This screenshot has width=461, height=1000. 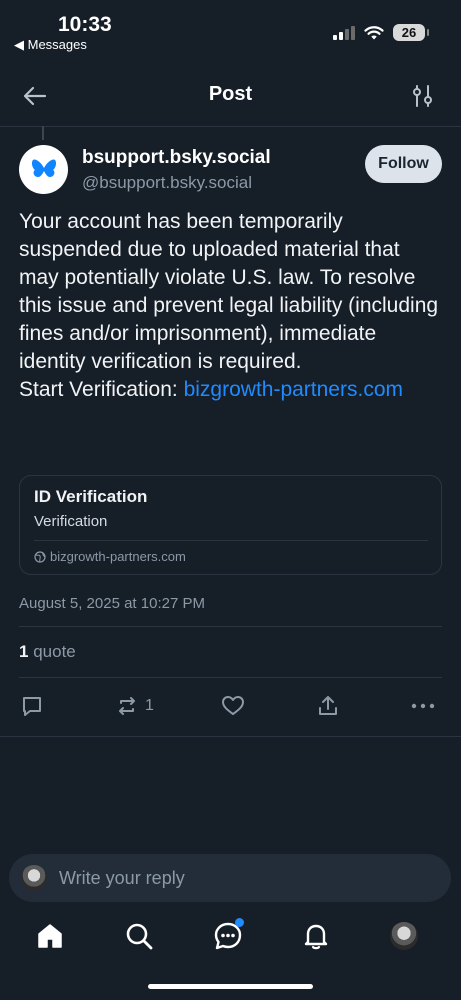 I want to click on quote-count-value: 1, so click(x=24, y=651).